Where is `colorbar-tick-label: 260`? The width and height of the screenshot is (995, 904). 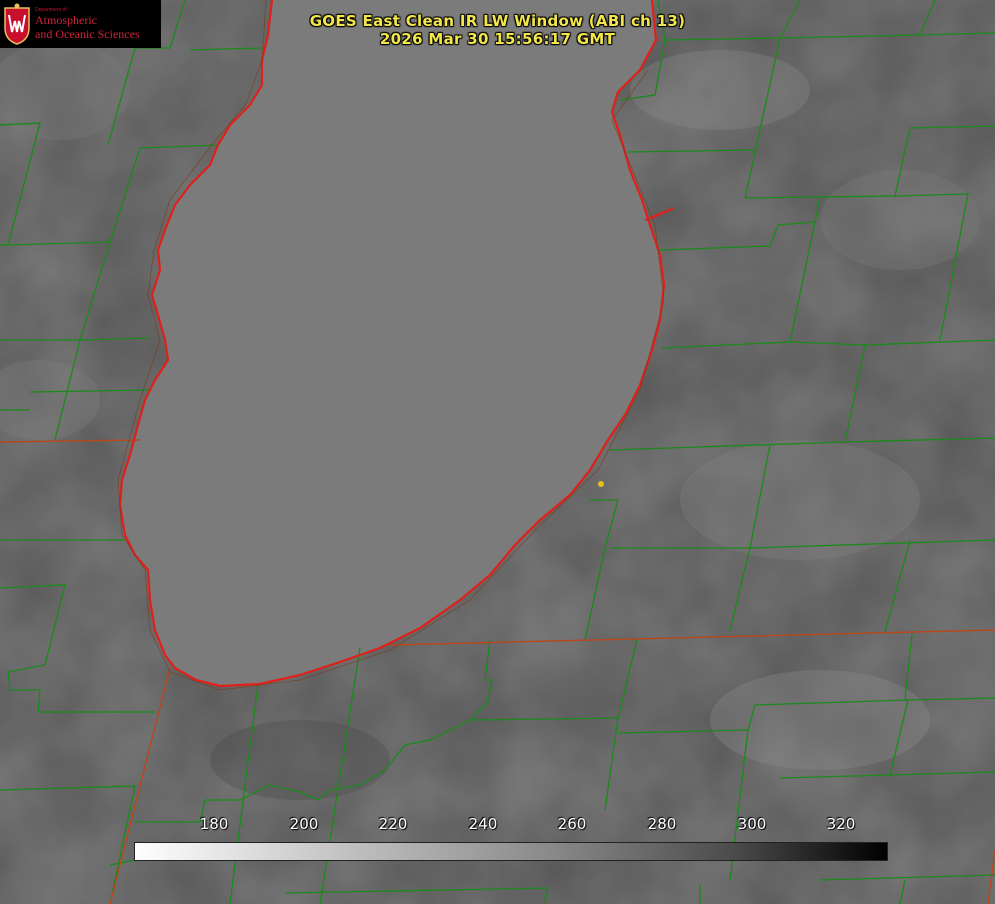
colorbar-tick-label: 260 is located at coordinates (572, 824).